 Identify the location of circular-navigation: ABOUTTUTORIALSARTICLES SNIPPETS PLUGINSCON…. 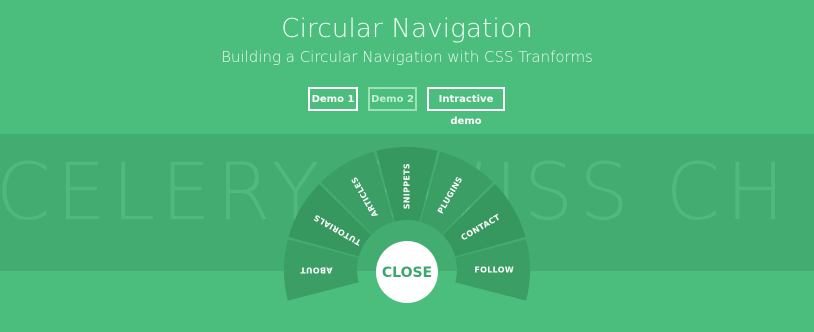
(407, 225).